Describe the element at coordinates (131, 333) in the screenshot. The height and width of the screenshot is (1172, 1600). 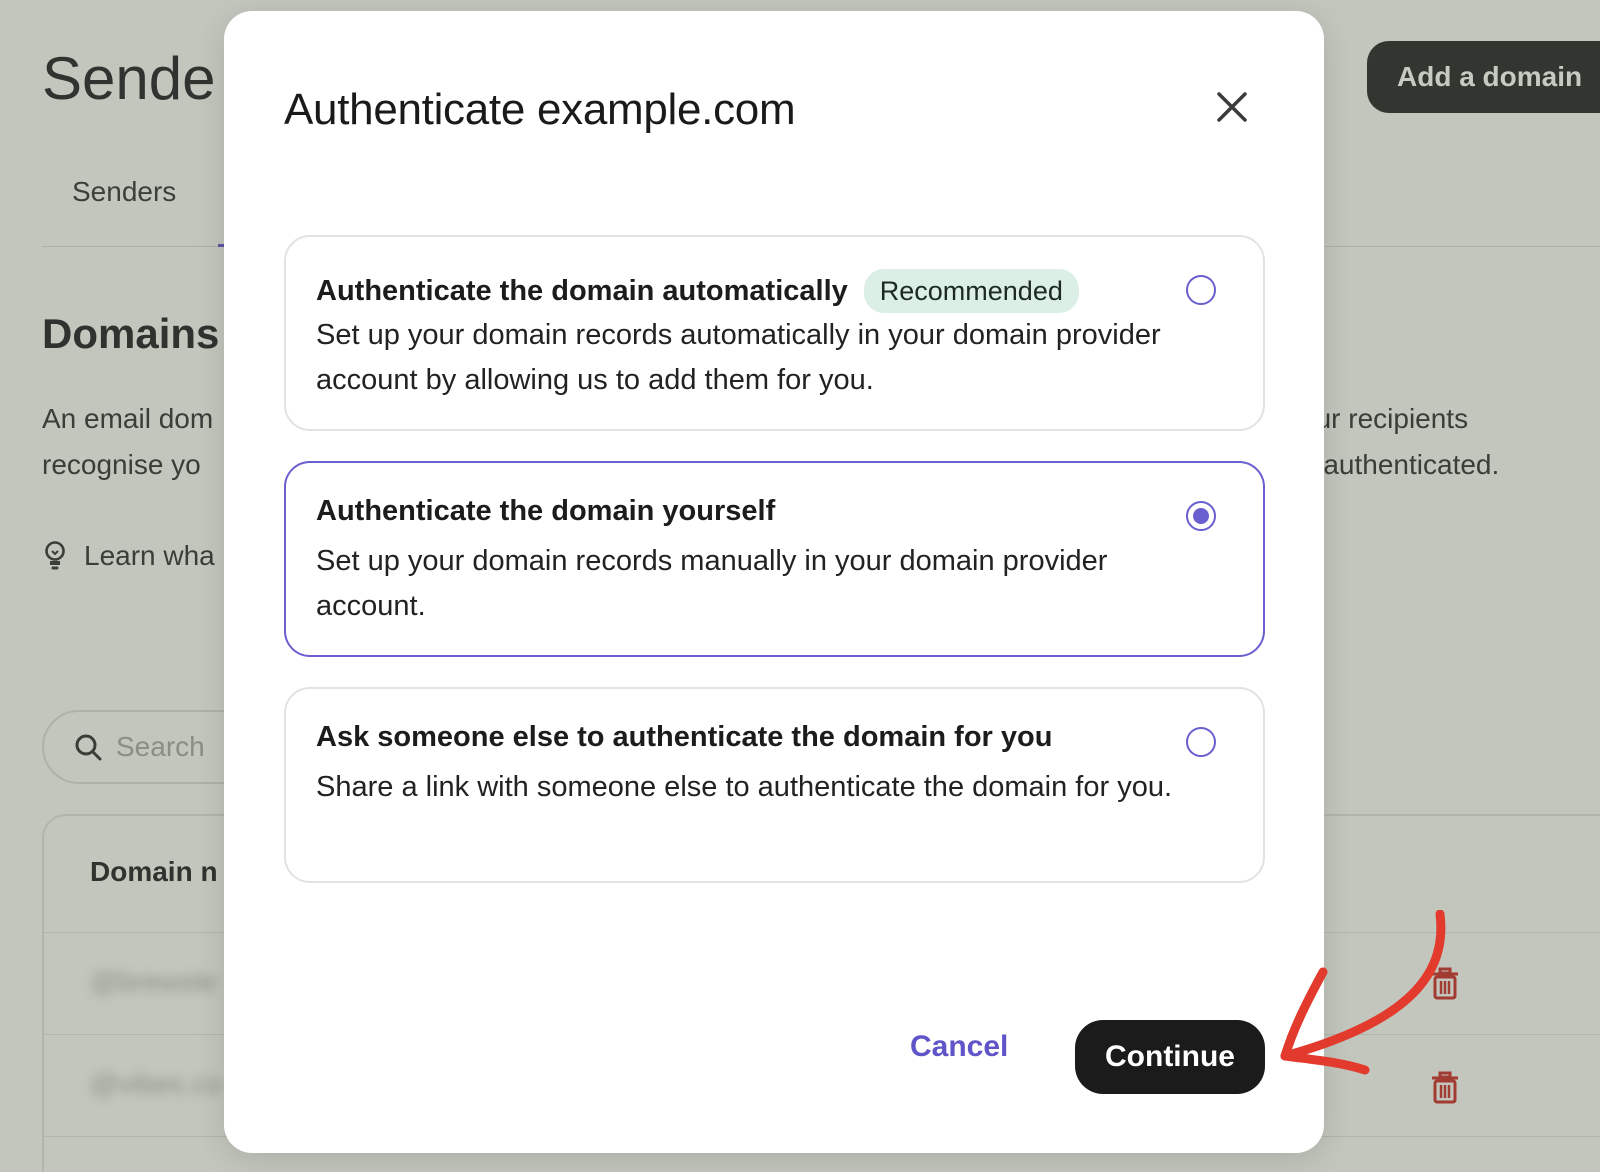
I see `section-title: Domains` at that location.